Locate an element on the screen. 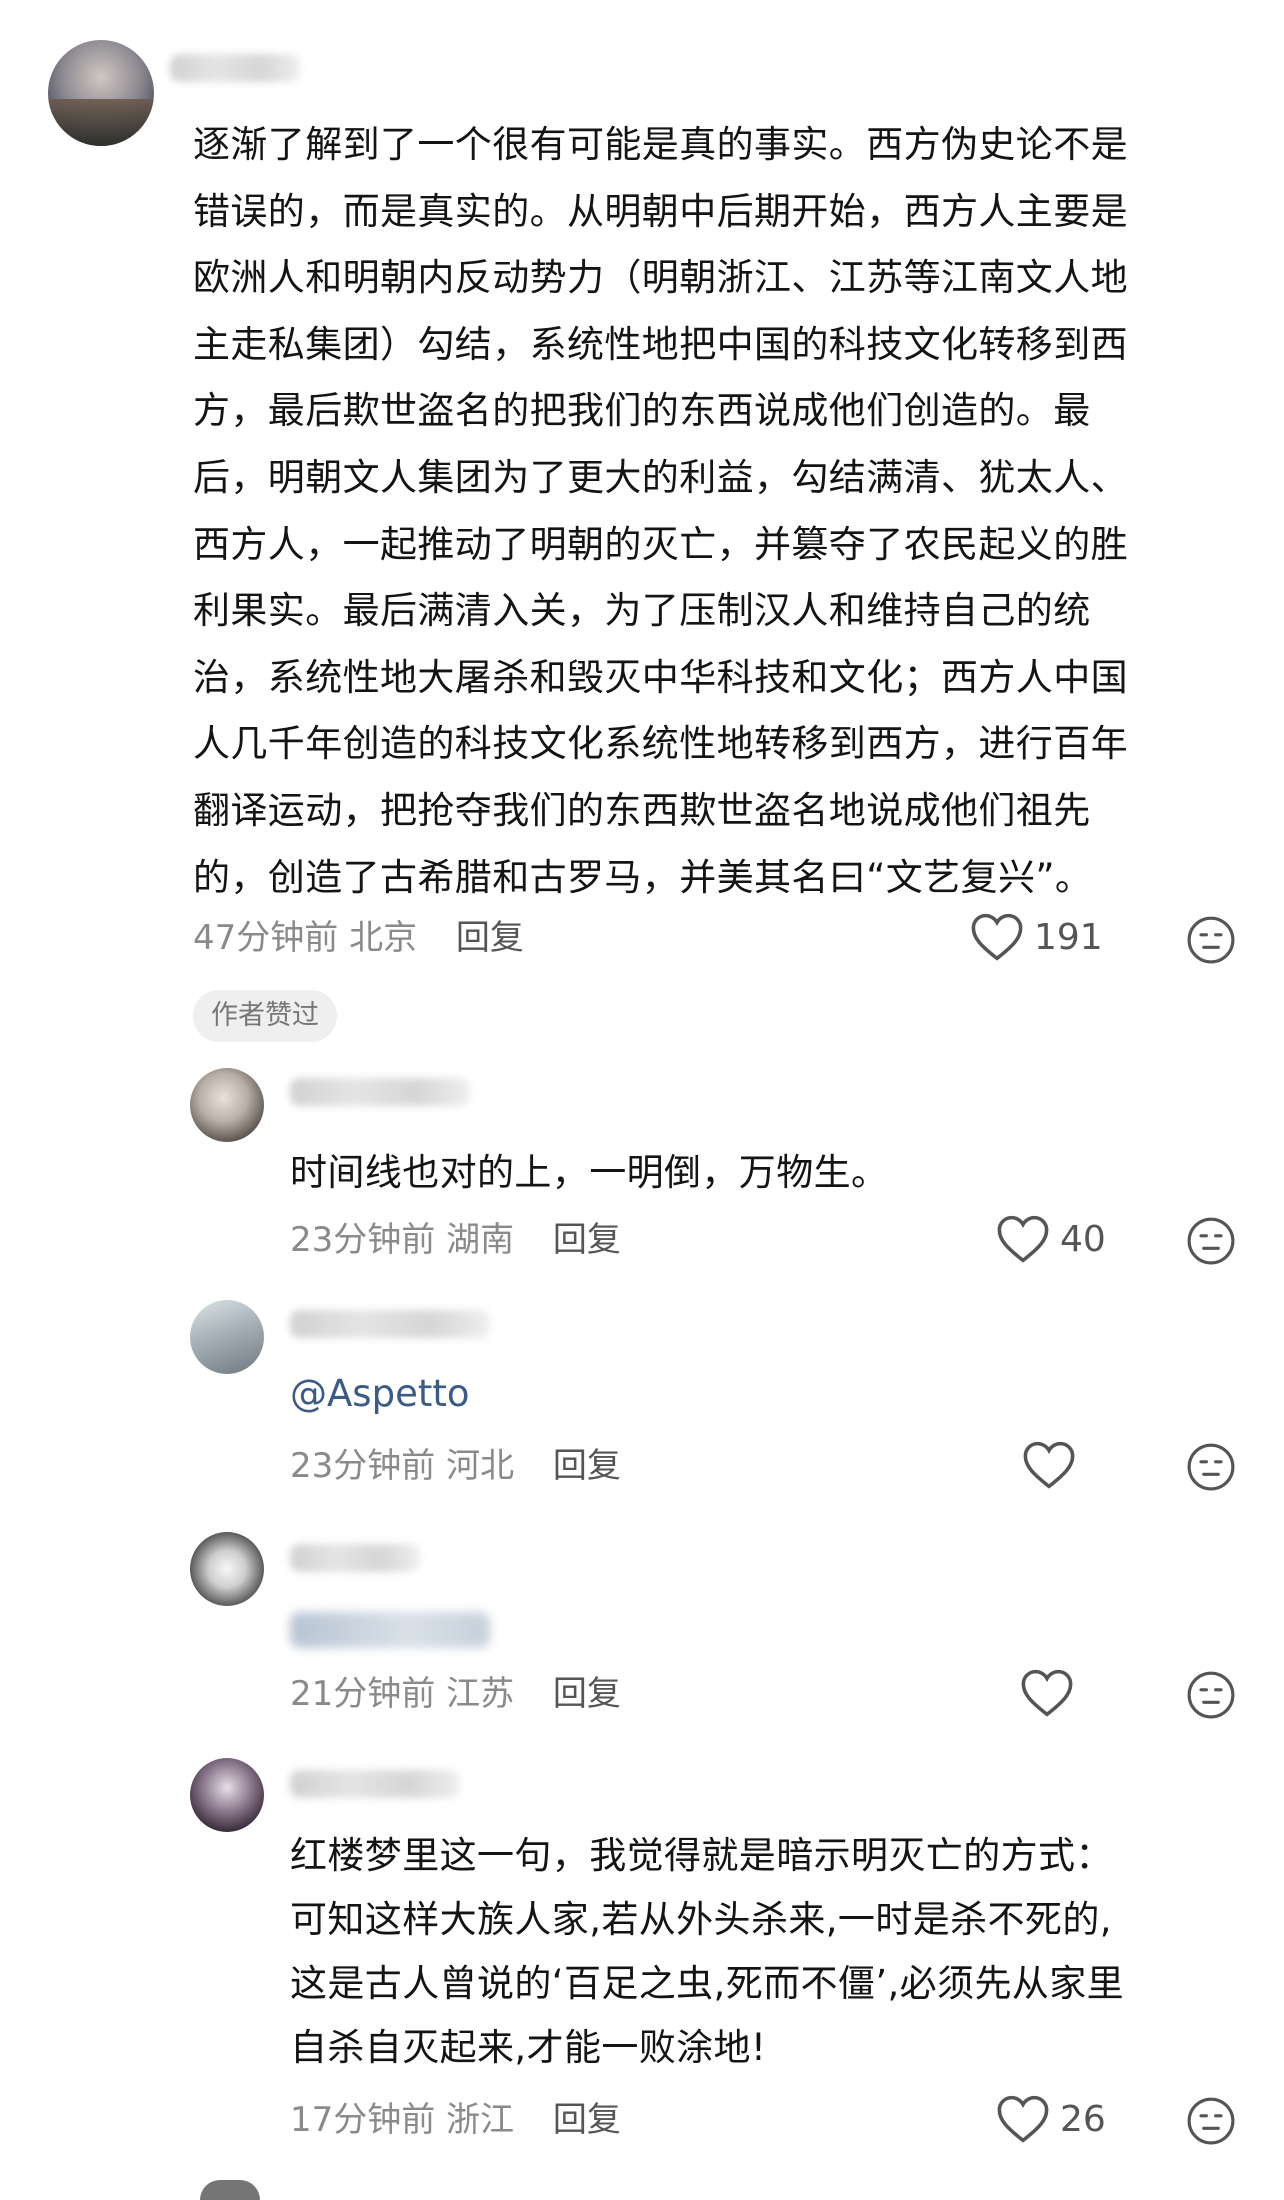 The width and height of the screenshot is (1284, 2200). comment-location: 浙江 is located at coordinates (480, 2120).